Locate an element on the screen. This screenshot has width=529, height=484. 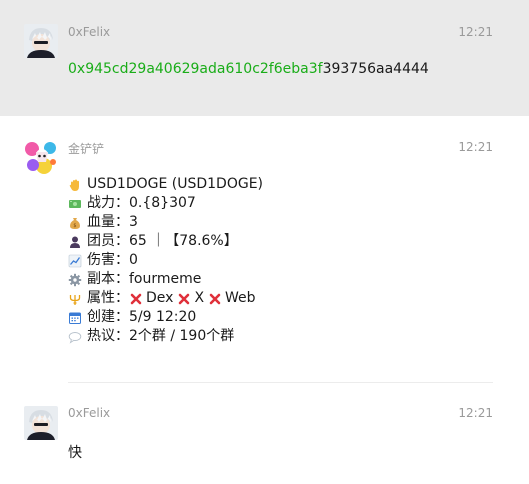
gear-icon is located at coordinates (75, 280).